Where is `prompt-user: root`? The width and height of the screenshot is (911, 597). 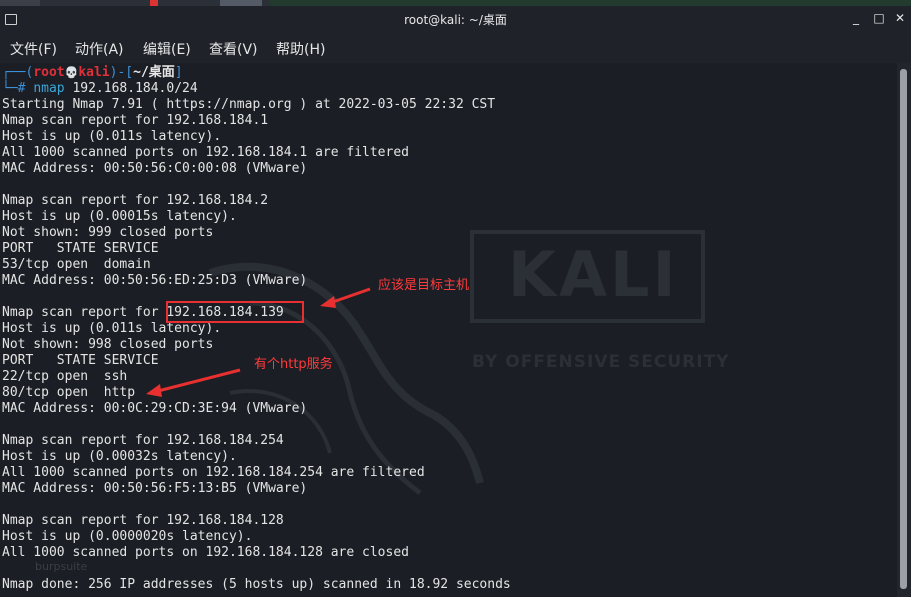
prompt-user: root is located at coordinates (49, 72).